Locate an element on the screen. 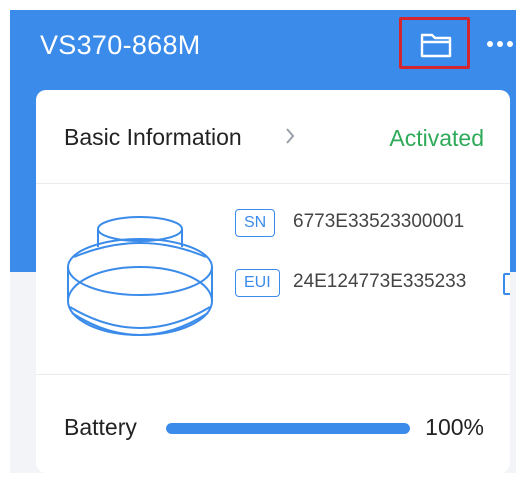 The width and height of the screenshot is (526, 483). eui-badge: EUI is located at coordinates (257, 283).